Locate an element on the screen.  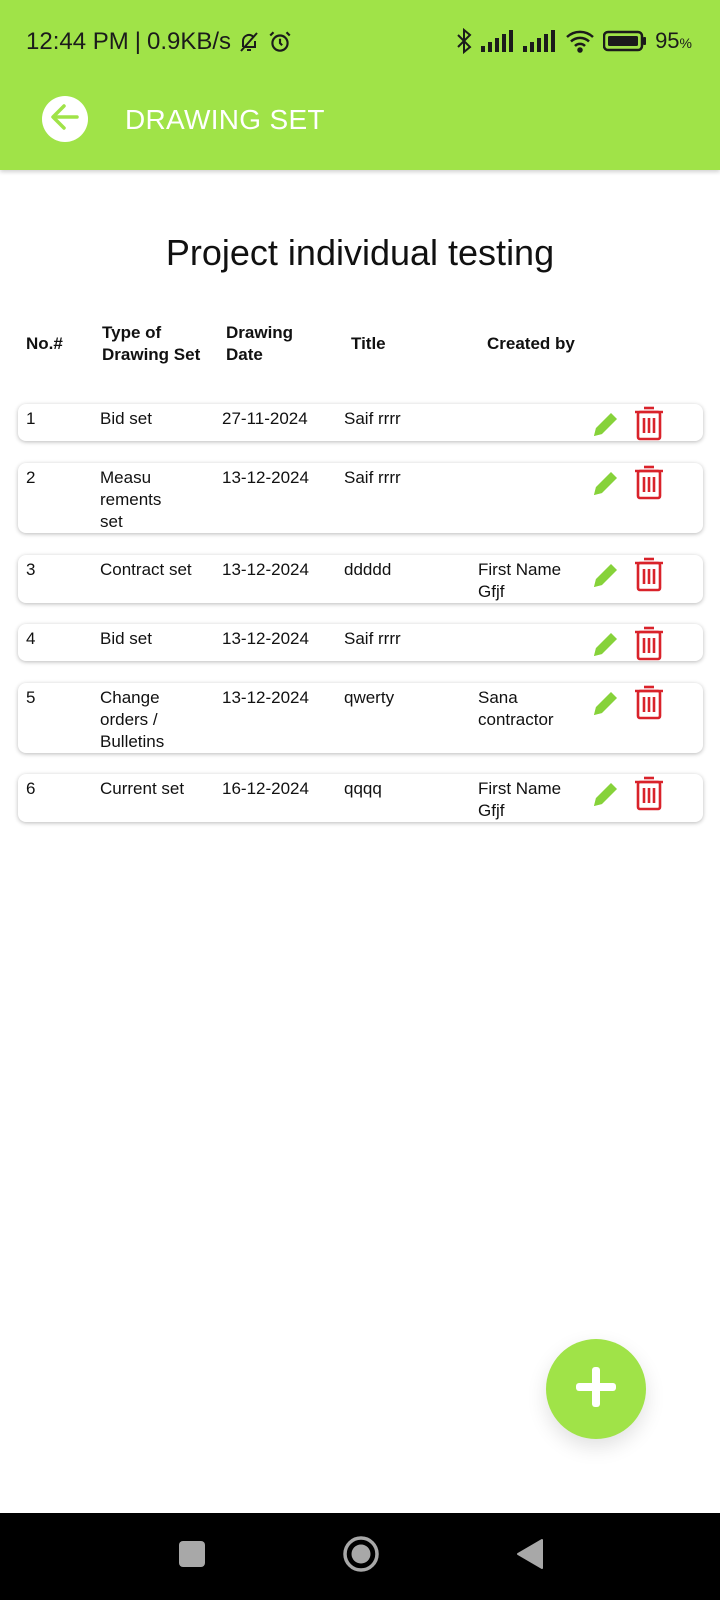
column-header-date: Drawing Date is located at coordinates (260, 343).